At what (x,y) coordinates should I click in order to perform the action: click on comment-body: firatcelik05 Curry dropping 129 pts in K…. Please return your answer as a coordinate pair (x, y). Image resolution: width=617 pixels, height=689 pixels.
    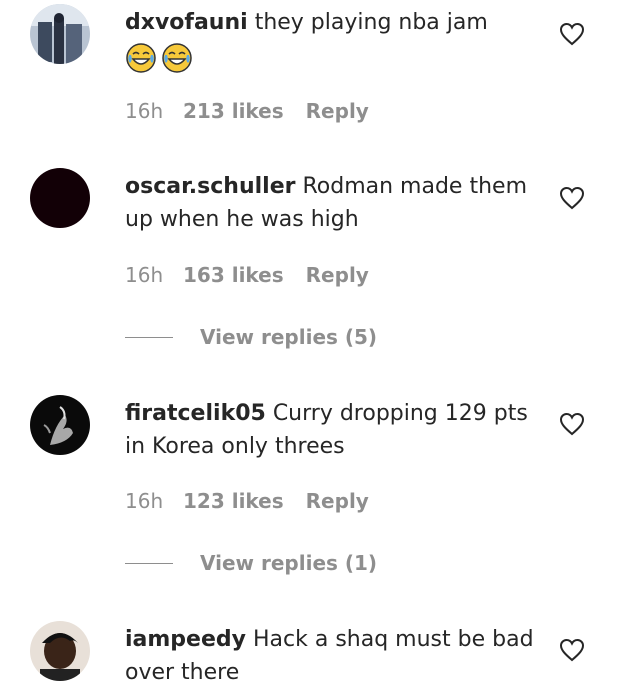
    Looking at the image, I should click on (335, 430).